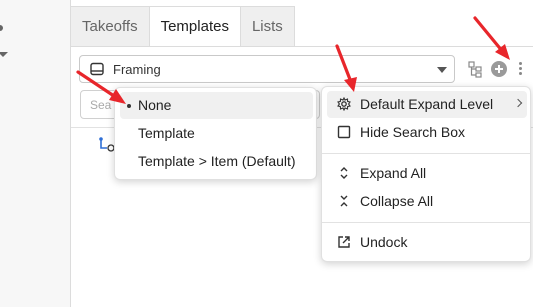 This screenshot has height=307, width=533. Describe the element at coordinates (216, 105) in the screenshot. I see `menu-item-none: None` at that location.